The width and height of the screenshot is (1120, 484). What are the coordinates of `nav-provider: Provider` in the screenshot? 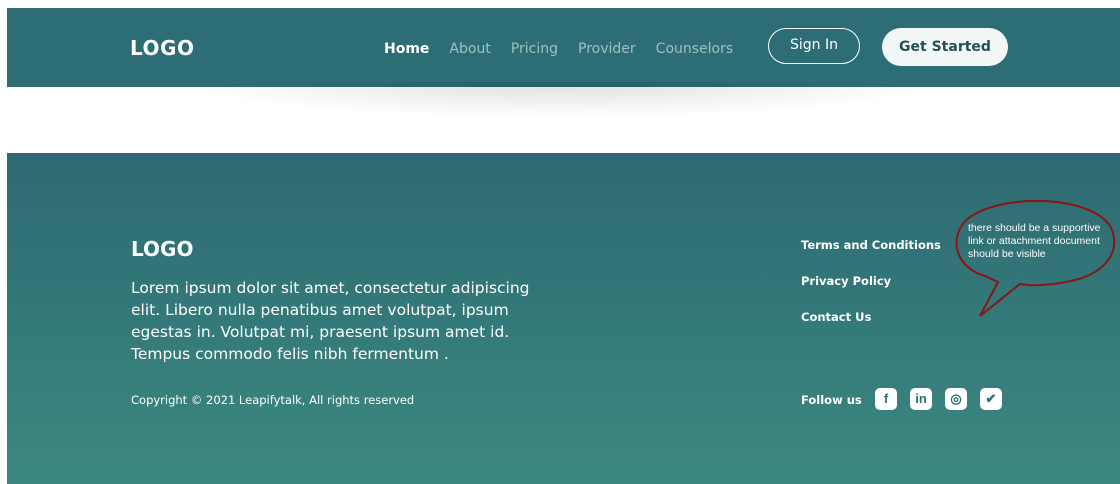 It's located at (607, 49).